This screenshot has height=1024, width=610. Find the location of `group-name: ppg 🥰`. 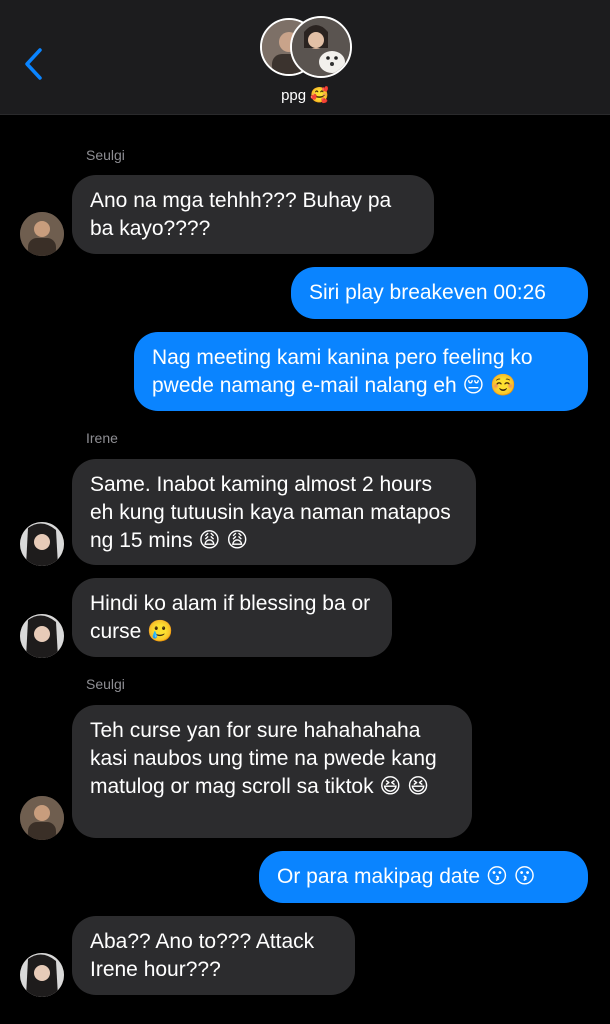

group-name: ppg 🥰 is located at coordinates (305, 95).